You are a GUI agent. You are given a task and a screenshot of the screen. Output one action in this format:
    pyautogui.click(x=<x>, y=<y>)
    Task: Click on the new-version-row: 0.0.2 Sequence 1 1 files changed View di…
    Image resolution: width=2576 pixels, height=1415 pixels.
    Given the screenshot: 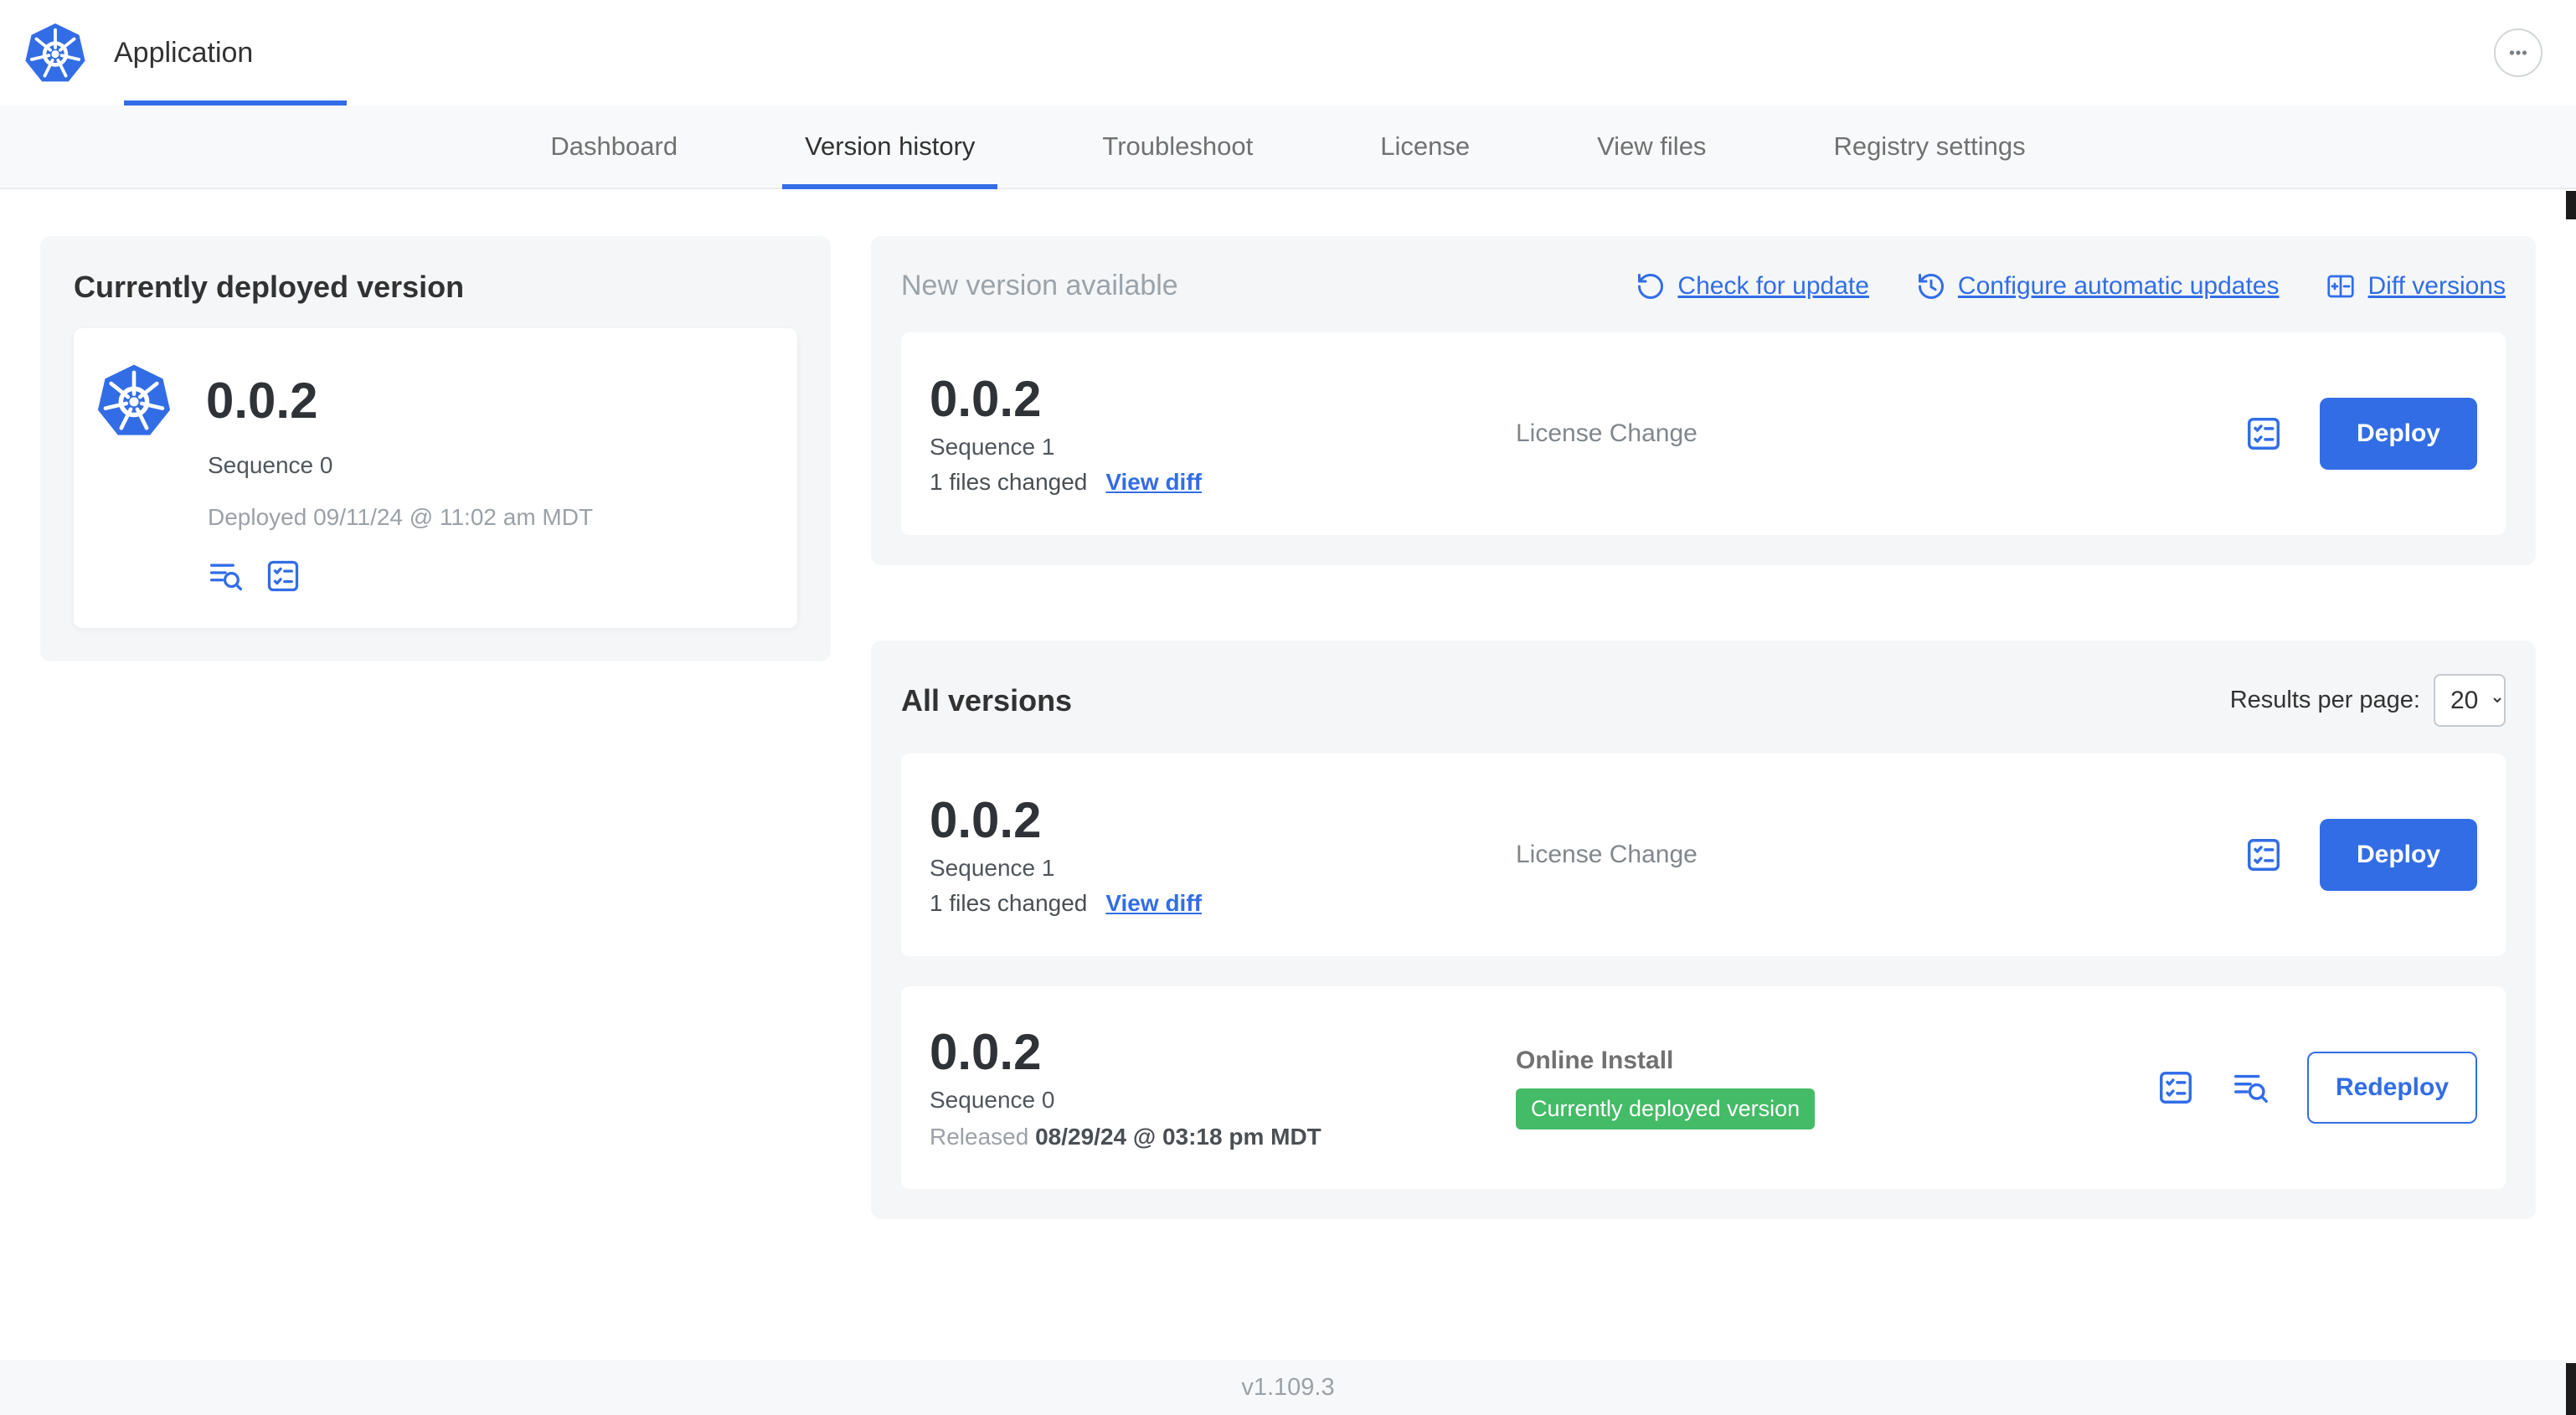 What is the action you would take?
    pyautogui.click(x=1703, y=433)
    